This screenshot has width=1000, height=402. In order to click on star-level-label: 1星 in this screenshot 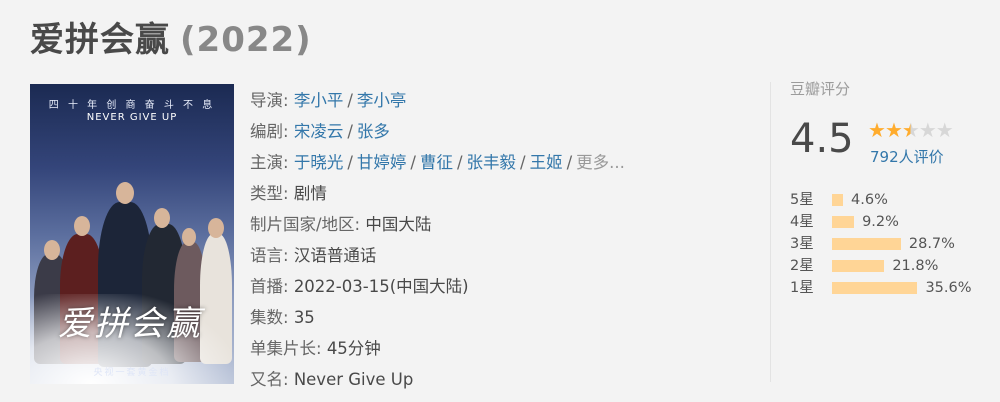, I will do `click(802, 288)`.